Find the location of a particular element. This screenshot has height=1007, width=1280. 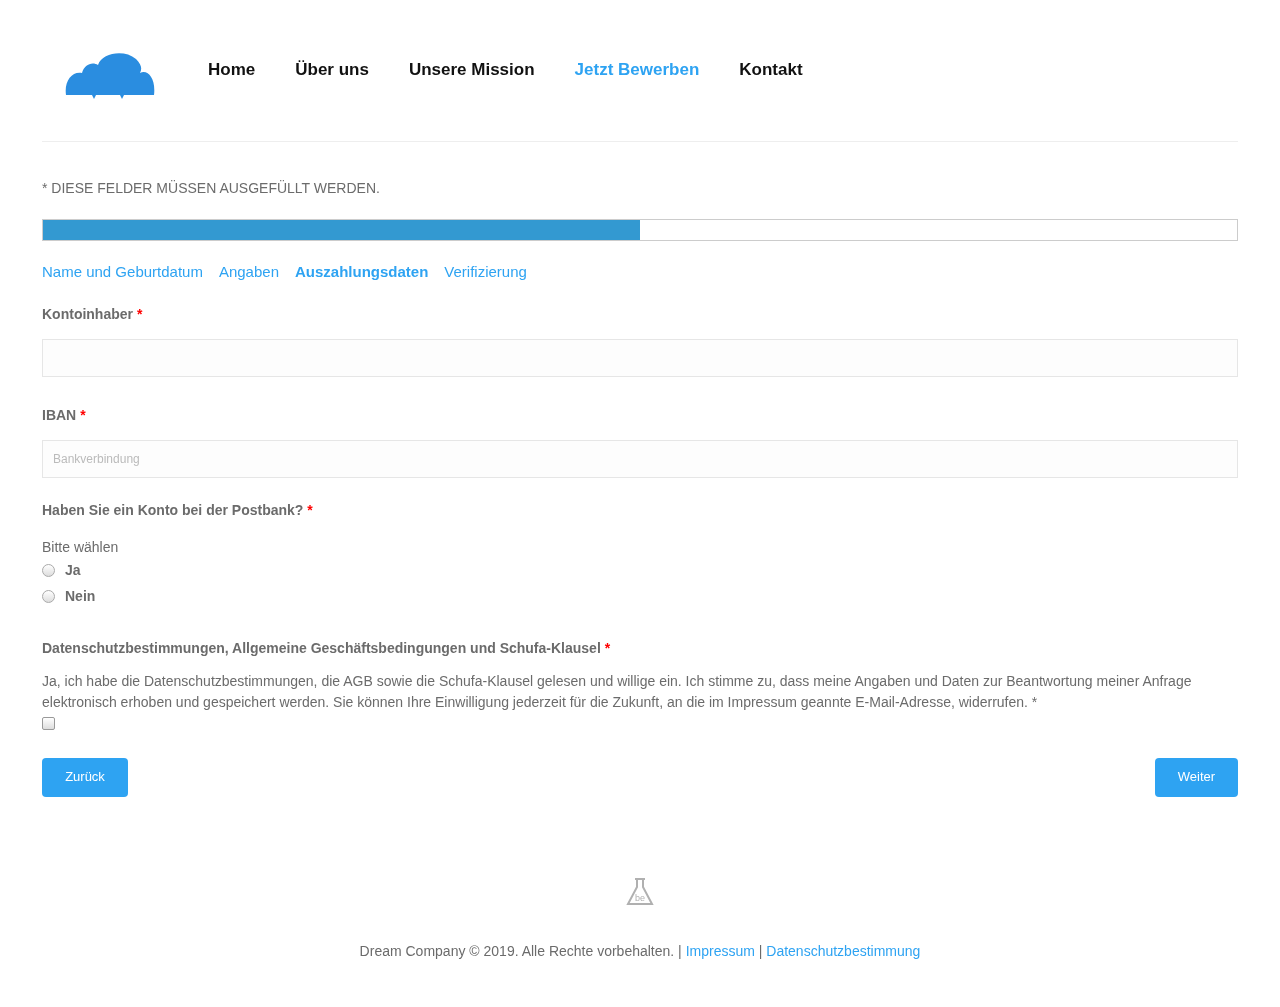

nav-link: Jetzt Bewerben is located at coordinates (637, 69).